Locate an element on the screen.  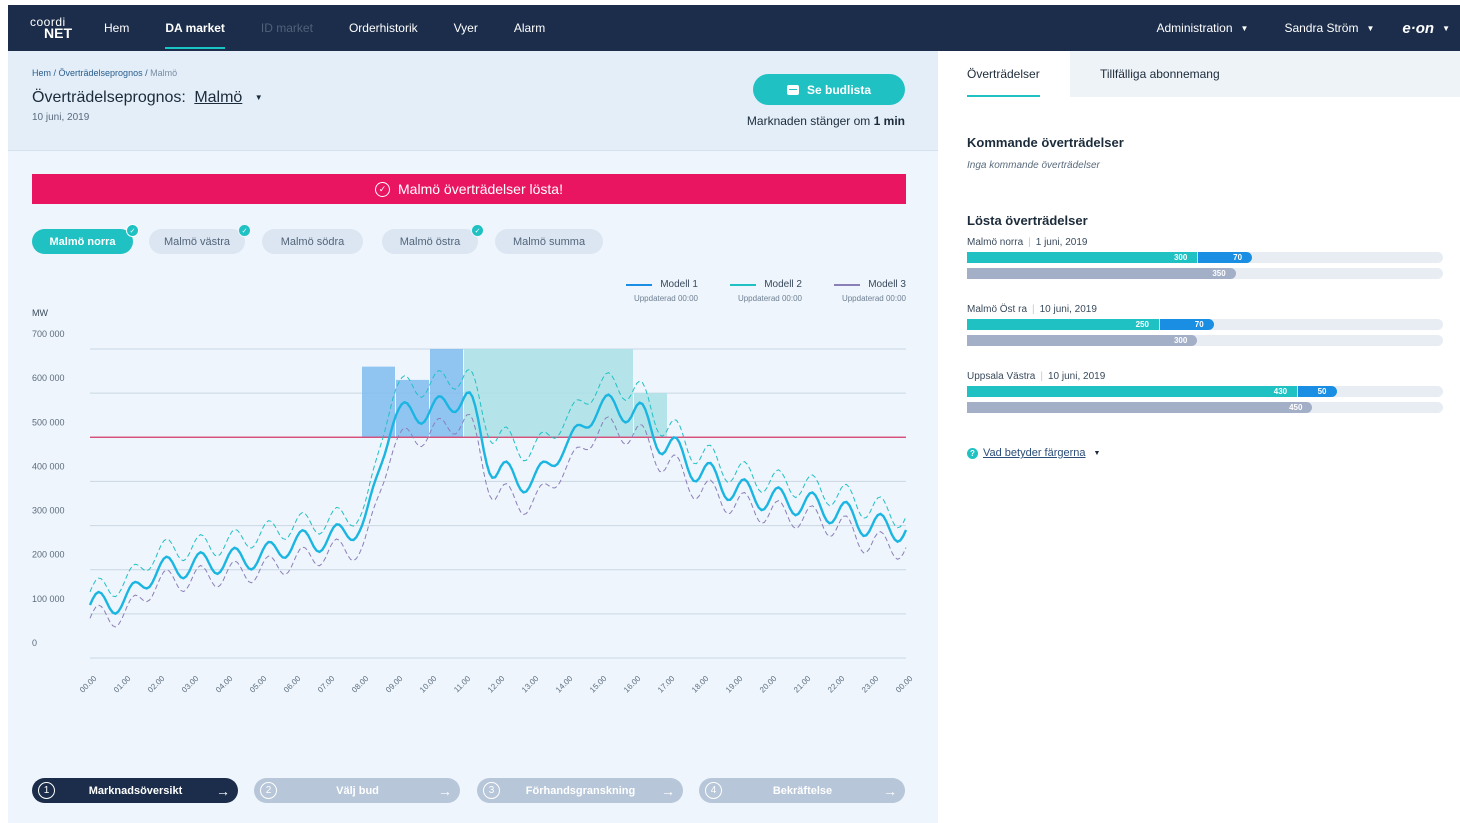
coordinet-logo: coordi NET is located at coordinates (43, 28).